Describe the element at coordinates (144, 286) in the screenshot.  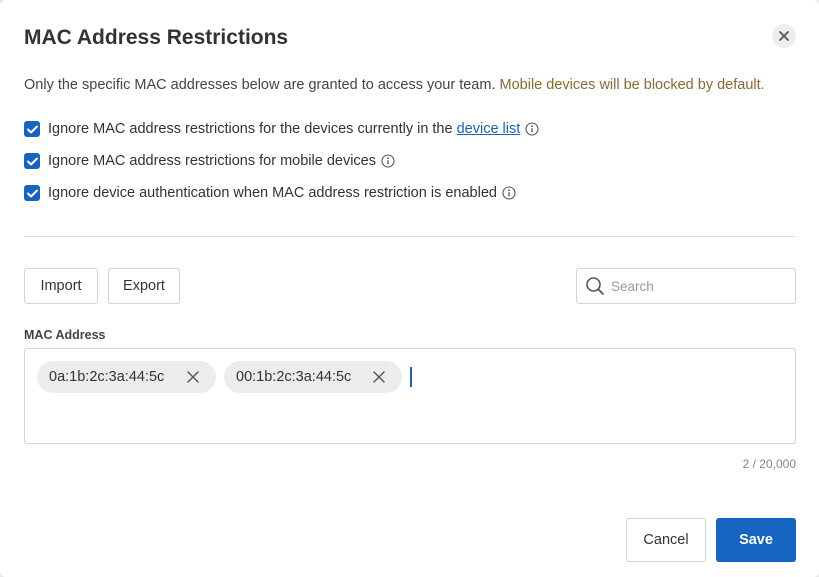
I see `export-button: Export` at that location.